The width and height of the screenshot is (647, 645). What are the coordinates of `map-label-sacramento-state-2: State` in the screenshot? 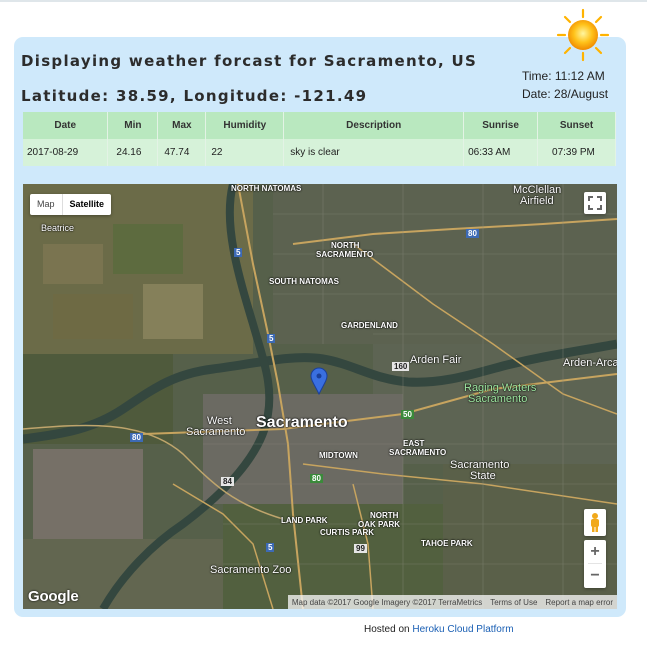 It's located at (483, 476).